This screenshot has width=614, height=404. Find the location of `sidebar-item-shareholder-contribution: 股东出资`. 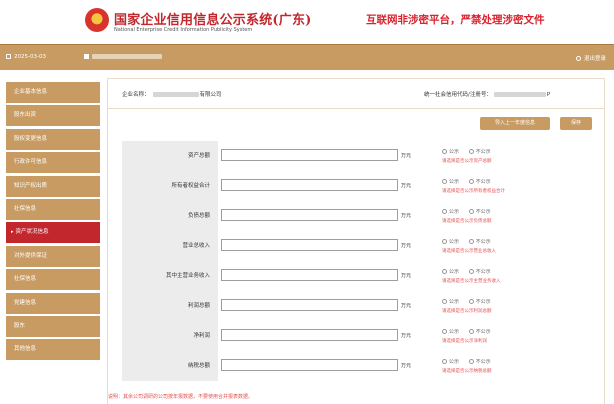

sidebar-item-shareholder-contribution: 股东出资 is located at coordinates (53, 116).